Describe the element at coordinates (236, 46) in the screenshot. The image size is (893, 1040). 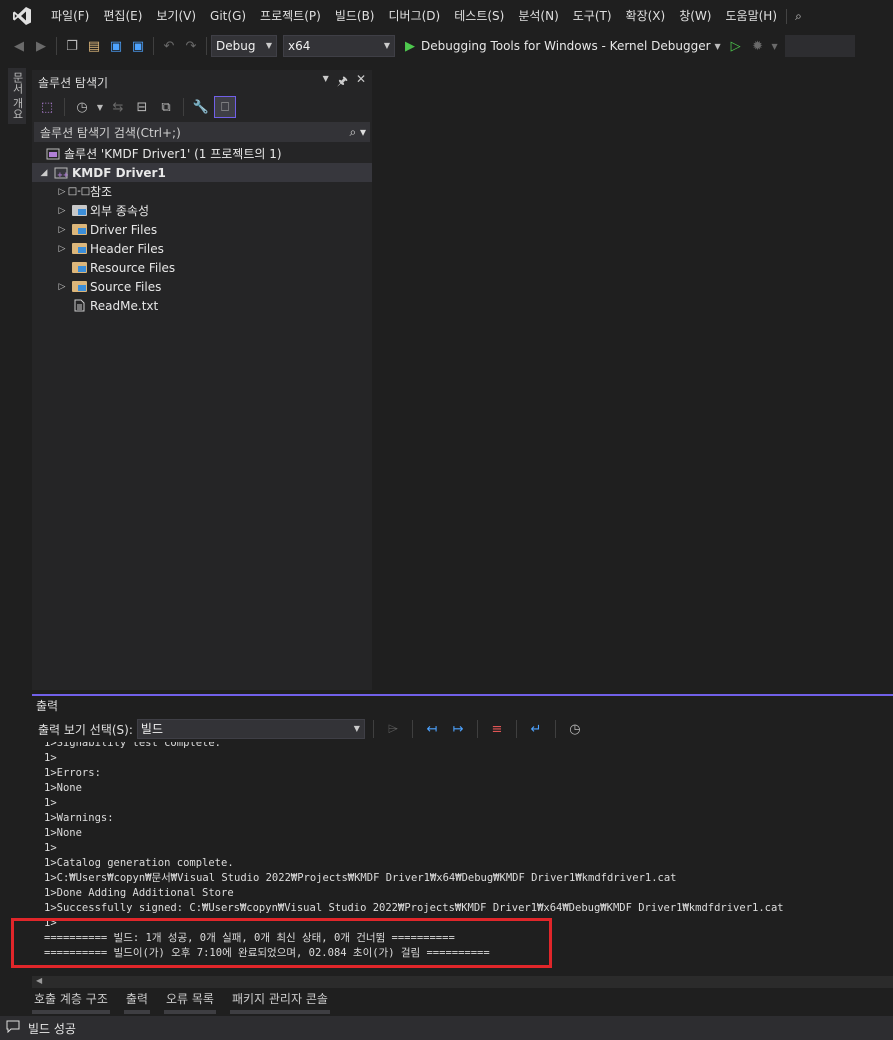
I see `config-select-value: Debug` at that location.